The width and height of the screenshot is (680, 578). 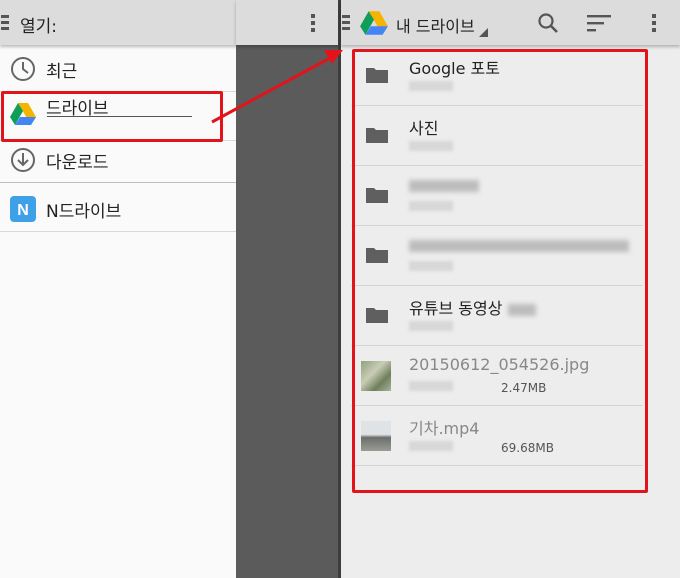 I want to click on right-toolbar: 내 드라이브, so click(x=510, y=22).